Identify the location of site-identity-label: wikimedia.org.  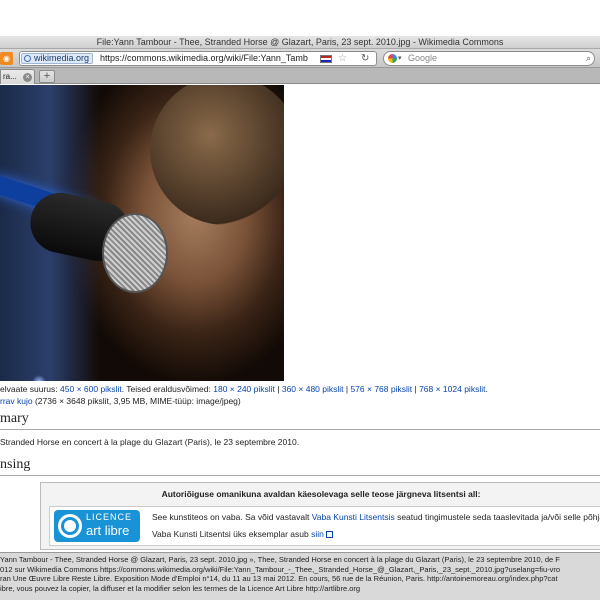
(62, 58).